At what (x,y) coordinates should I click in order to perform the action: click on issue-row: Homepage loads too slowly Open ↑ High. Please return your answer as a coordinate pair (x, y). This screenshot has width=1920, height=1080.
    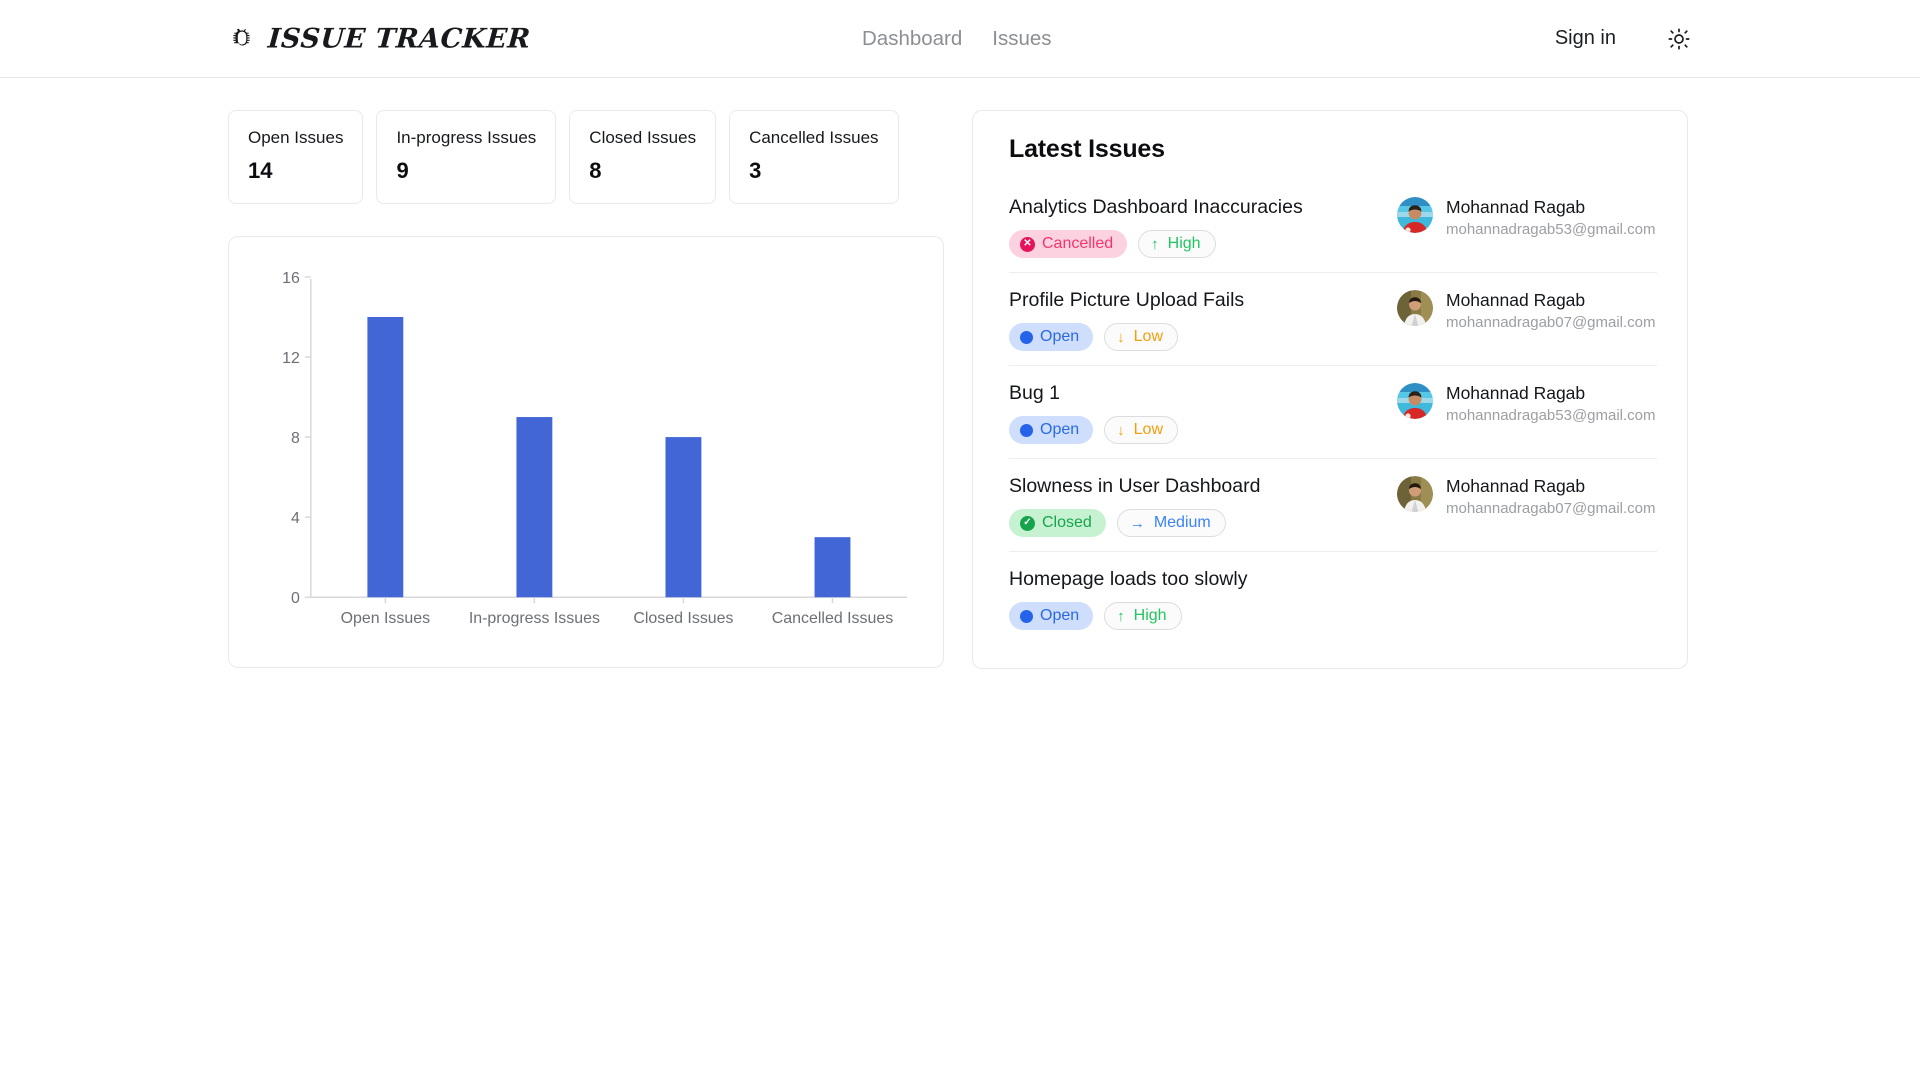
    Looking at the image, I should click on (1333, 598).